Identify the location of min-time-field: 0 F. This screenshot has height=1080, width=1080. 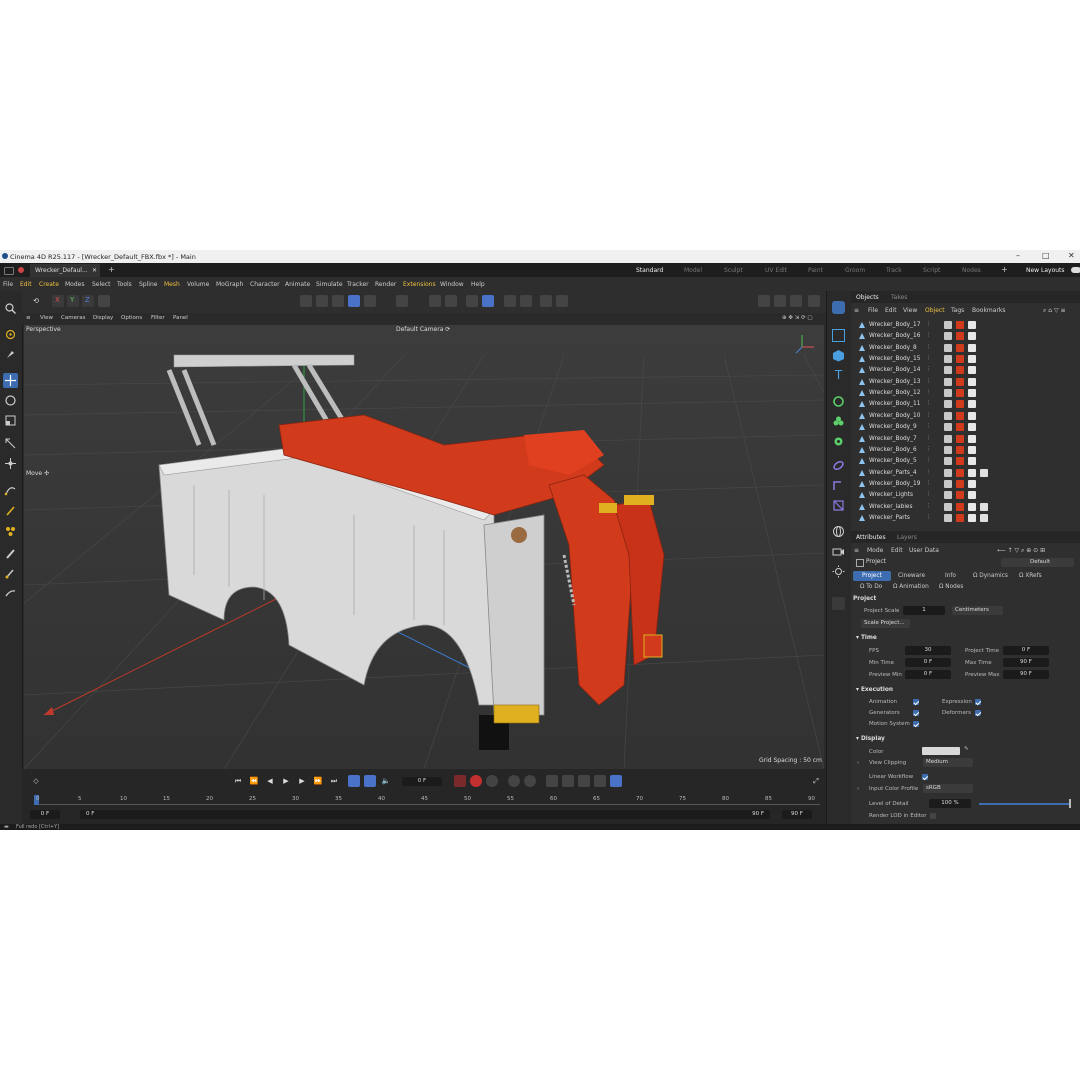
(928, 662).